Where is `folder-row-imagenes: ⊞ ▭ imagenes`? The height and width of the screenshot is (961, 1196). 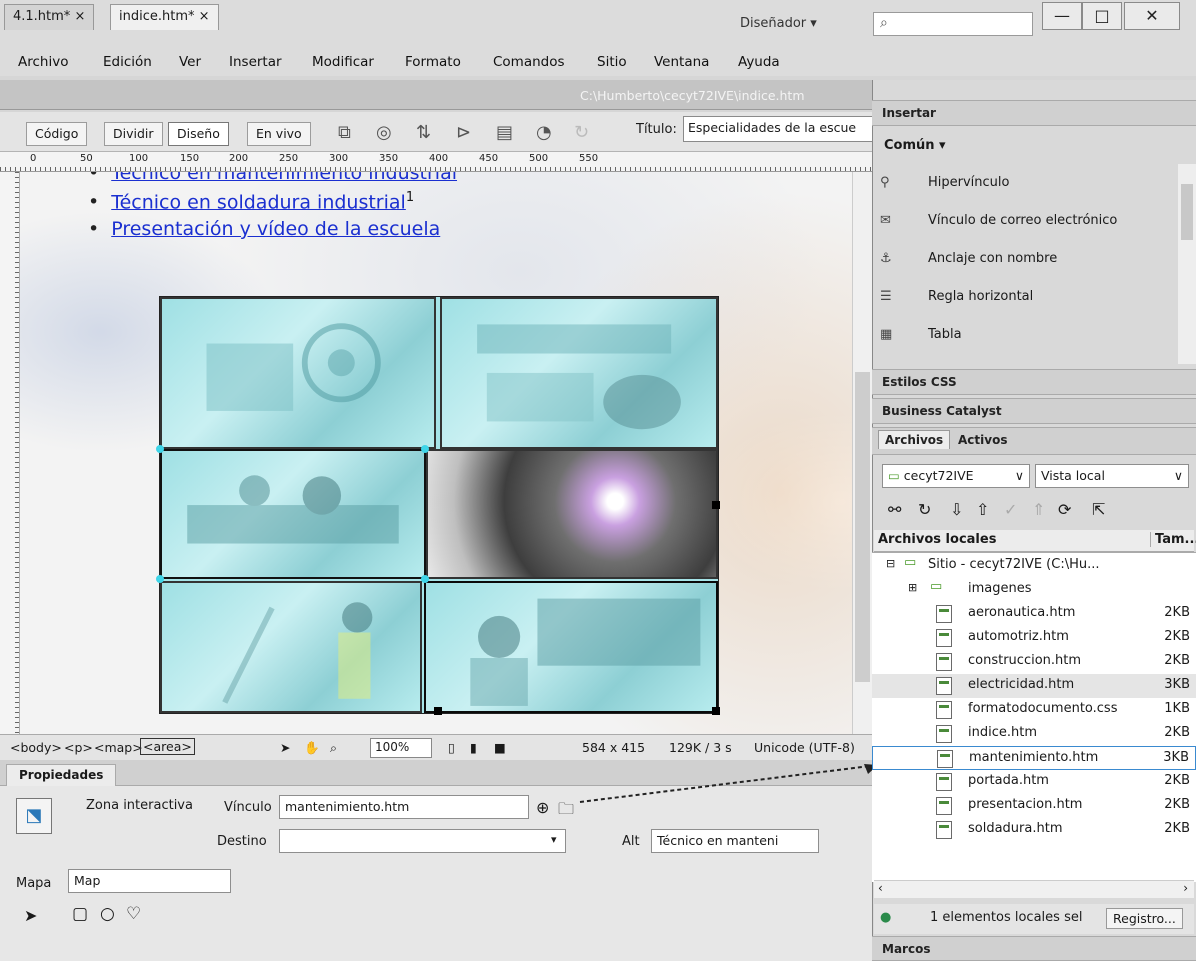 folder-row-imagenes: ⊞ ▭ imagenes is located at coordinates (1034, 590).